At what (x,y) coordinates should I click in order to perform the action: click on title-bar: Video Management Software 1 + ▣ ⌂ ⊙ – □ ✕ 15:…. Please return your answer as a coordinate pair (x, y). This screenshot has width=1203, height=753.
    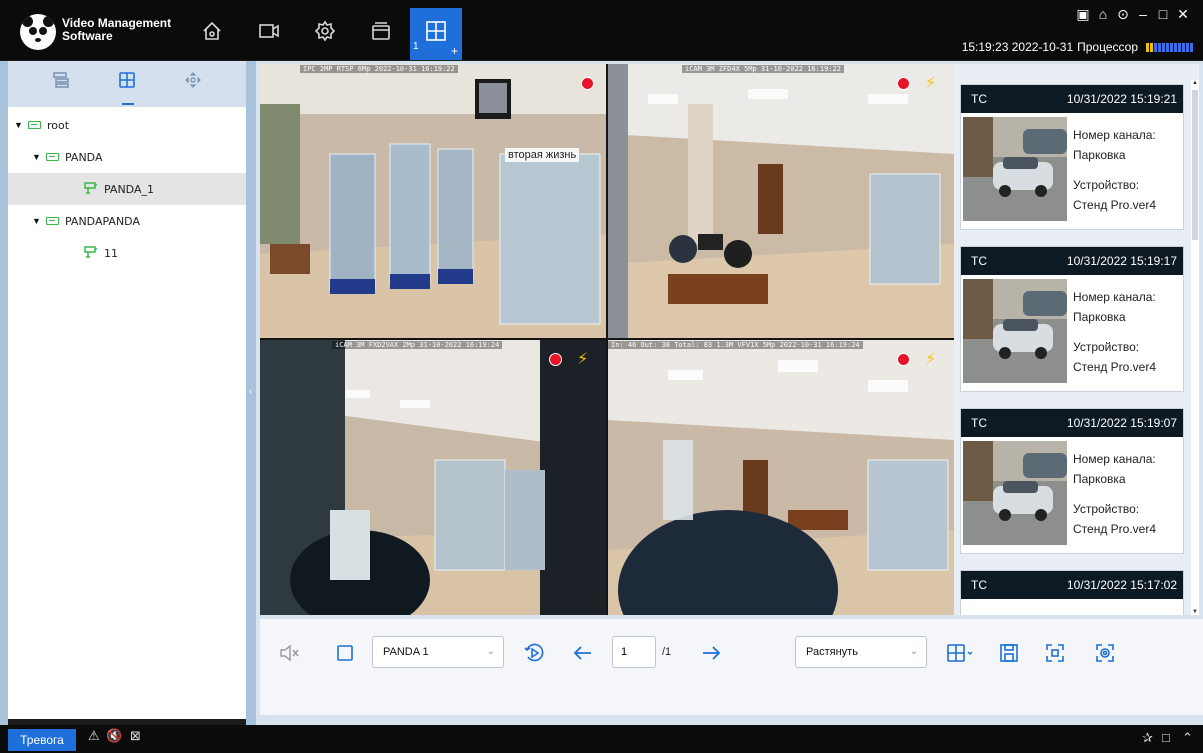
    Looking at the image, I should click on (601, 30).